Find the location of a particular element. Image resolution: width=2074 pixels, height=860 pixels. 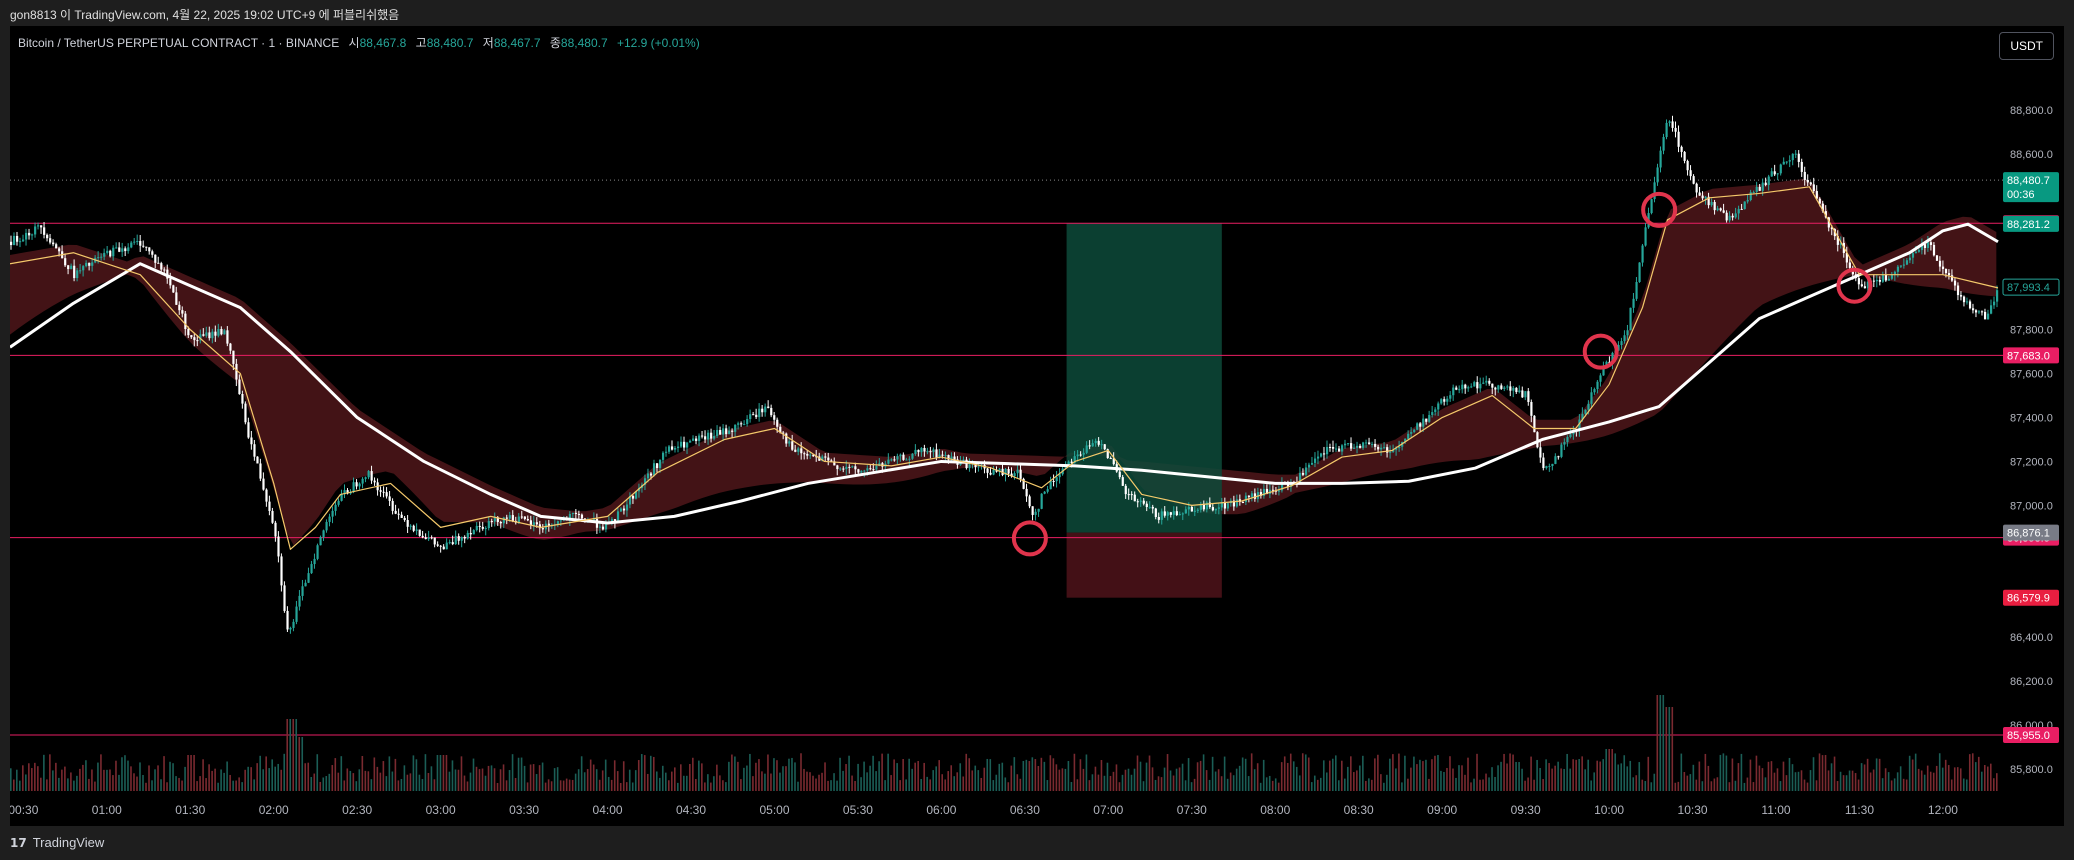

price-tag: 87,993.4 is located at coordinates (2028, 288).